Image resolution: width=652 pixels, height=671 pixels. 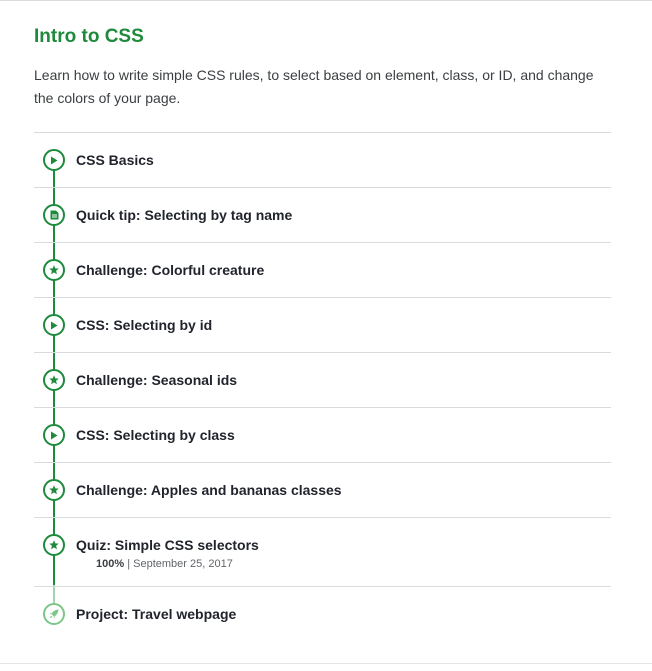 I want to click on list-item: Challenge: Apples and bananas classes, so click(x=322, y=490).